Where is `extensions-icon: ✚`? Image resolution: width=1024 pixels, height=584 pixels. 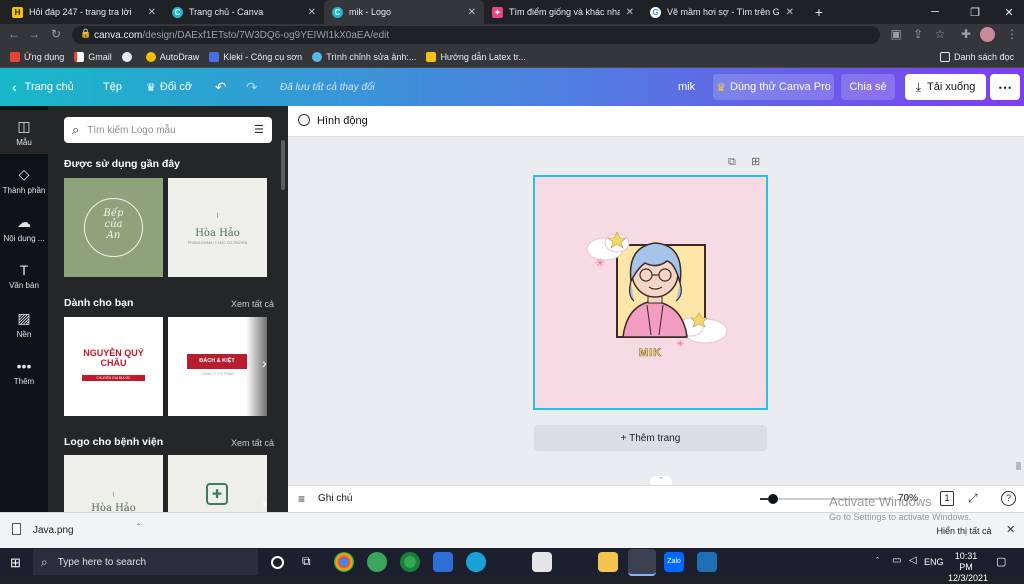
extensions-icon: ✚ is located at coordinates (966, 34).